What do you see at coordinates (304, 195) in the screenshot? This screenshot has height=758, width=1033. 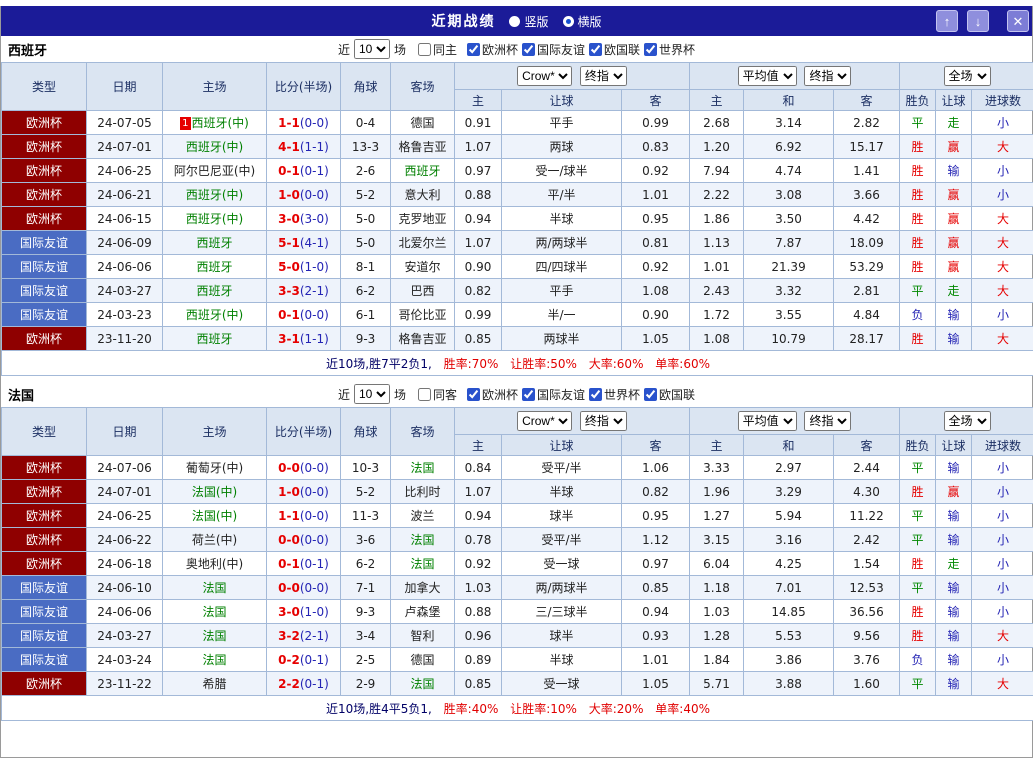 I see `score-cell: 1-0(0-0)` at bounding box center [304, 195].